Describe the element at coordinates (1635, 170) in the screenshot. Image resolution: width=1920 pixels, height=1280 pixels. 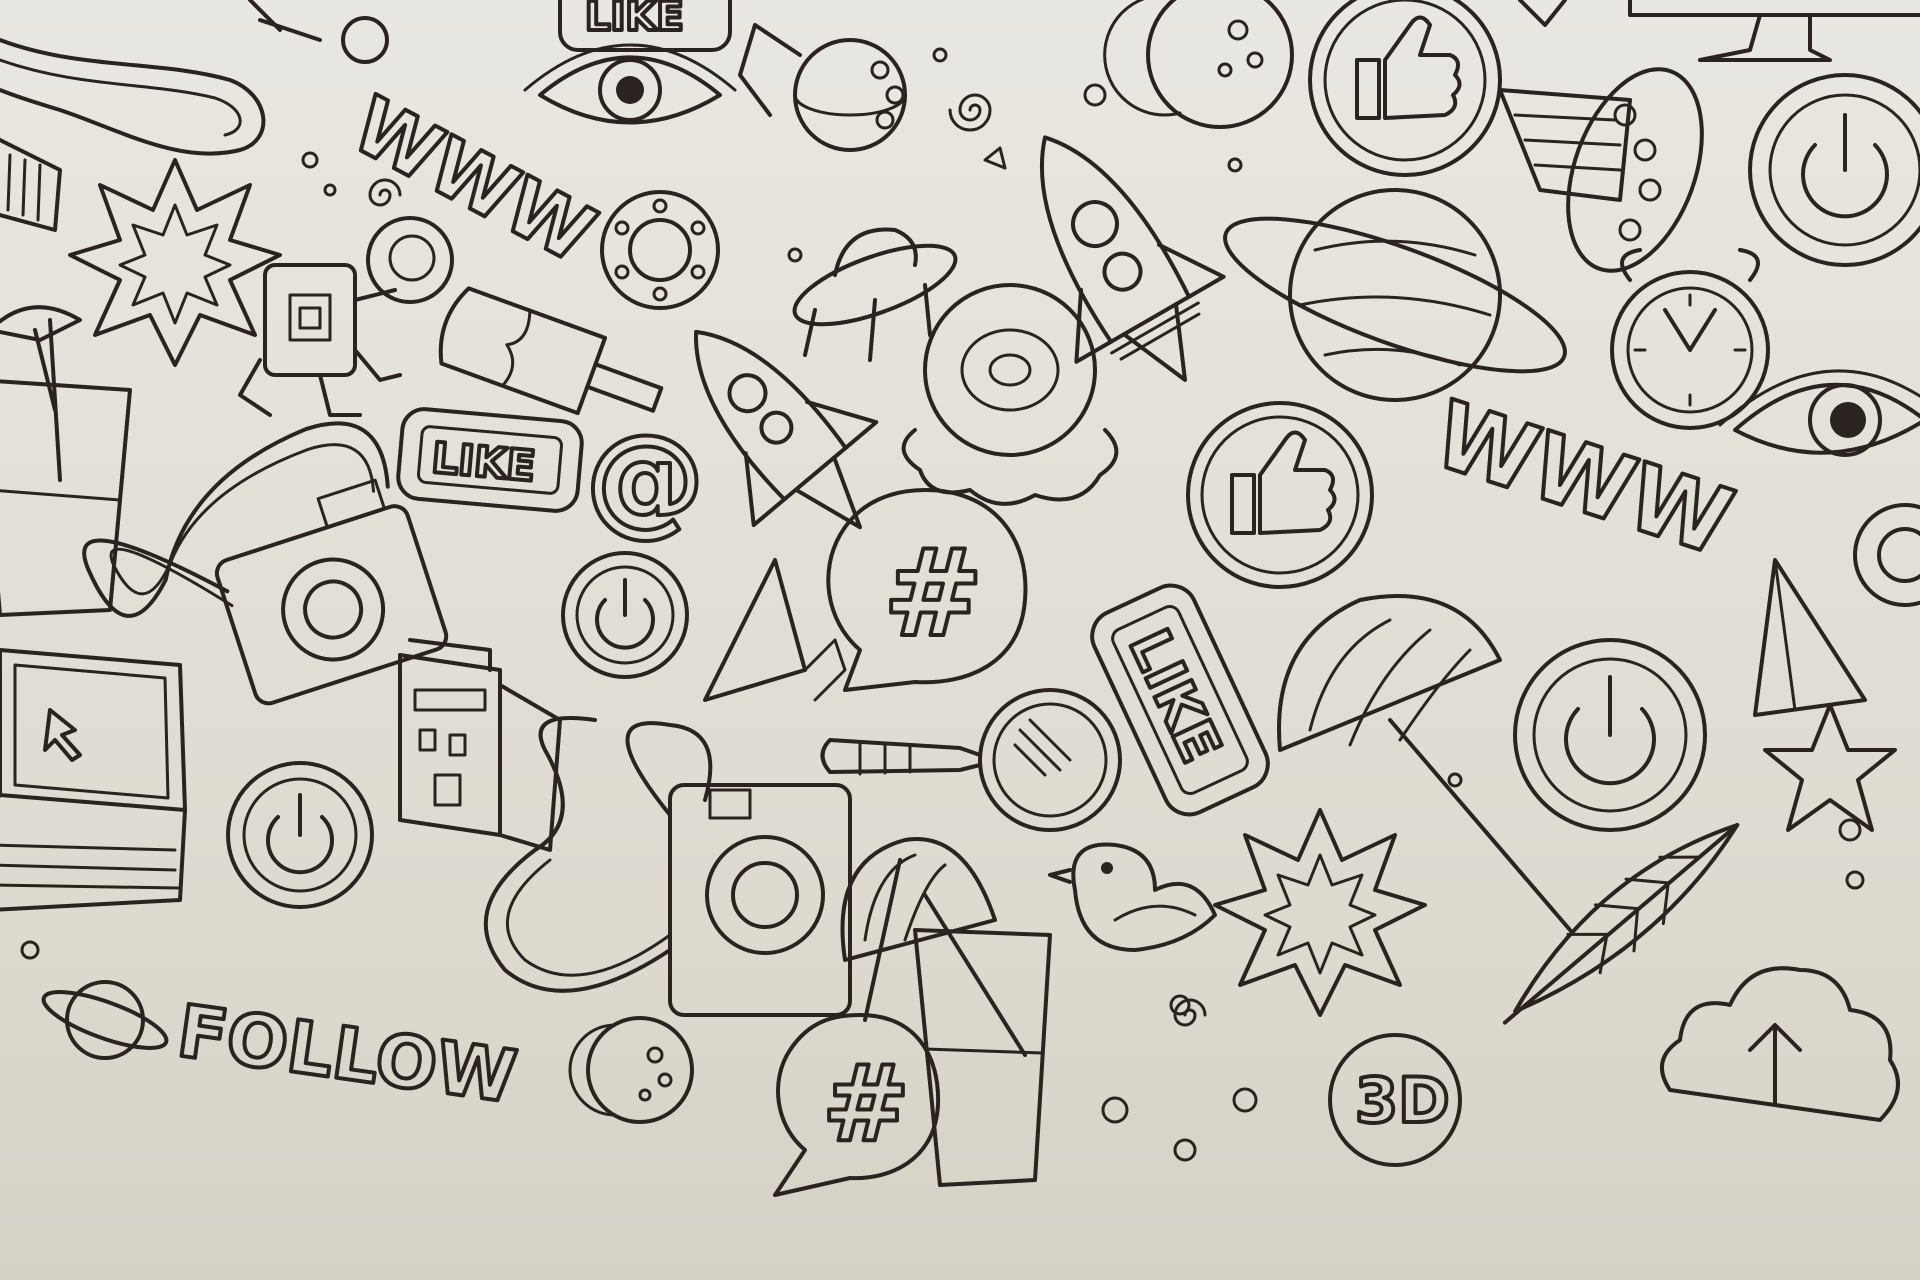
I see `palette-icon` at that location.